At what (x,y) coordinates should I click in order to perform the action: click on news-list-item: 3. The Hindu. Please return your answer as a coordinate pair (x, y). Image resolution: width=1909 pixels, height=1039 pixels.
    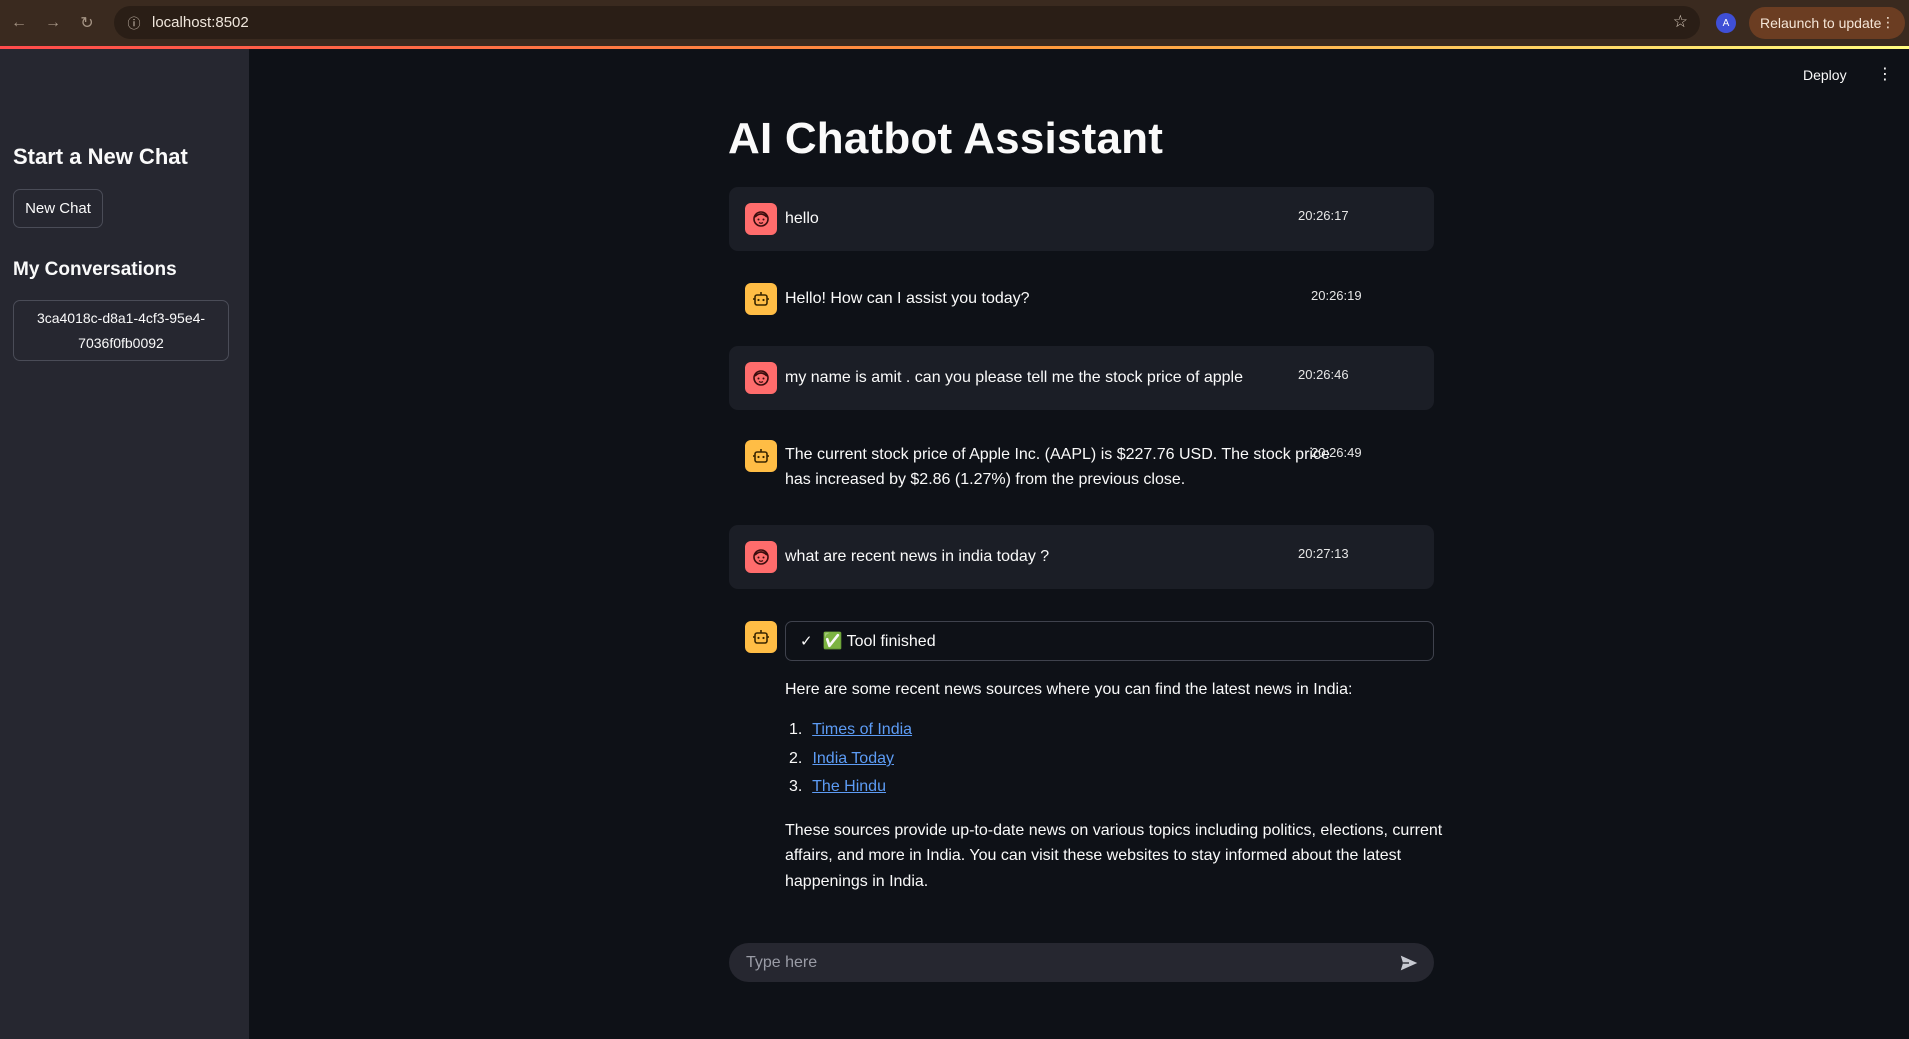
    Looking at the image, I should click on (837, 787).